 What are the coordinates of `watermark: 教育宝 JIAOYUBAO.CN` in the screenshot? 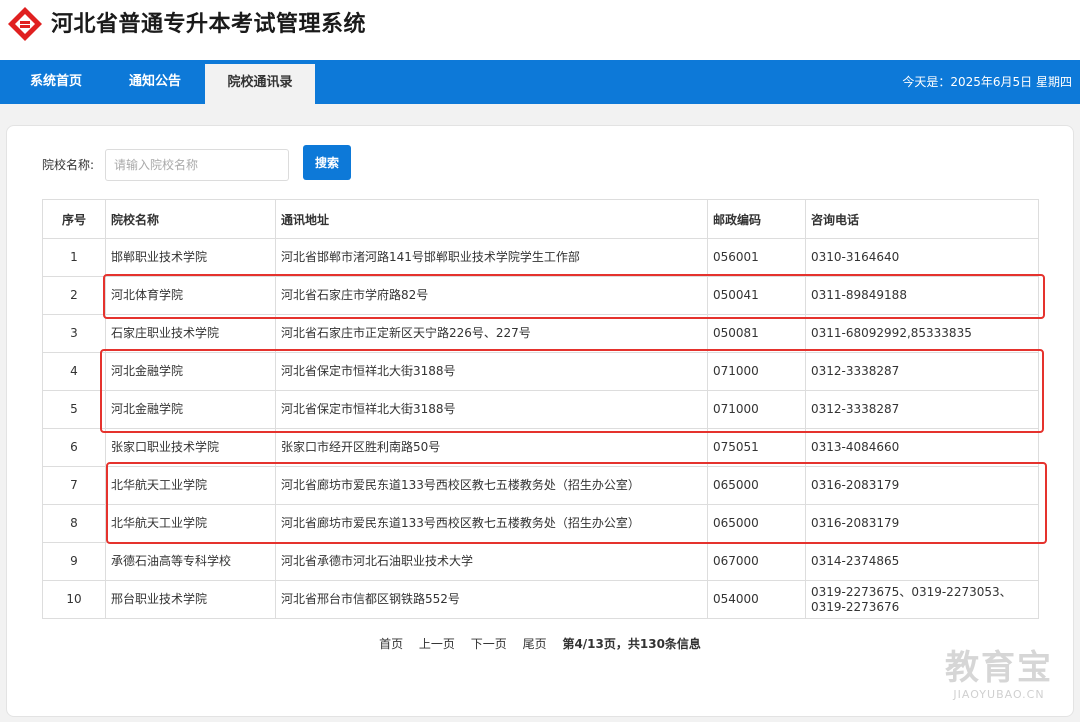 It's located at (999, 678).